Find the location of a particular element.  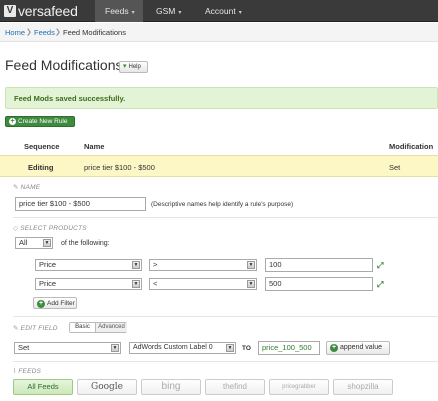

filter-operator-select: < ▼ is located at coordinates (203, 284).